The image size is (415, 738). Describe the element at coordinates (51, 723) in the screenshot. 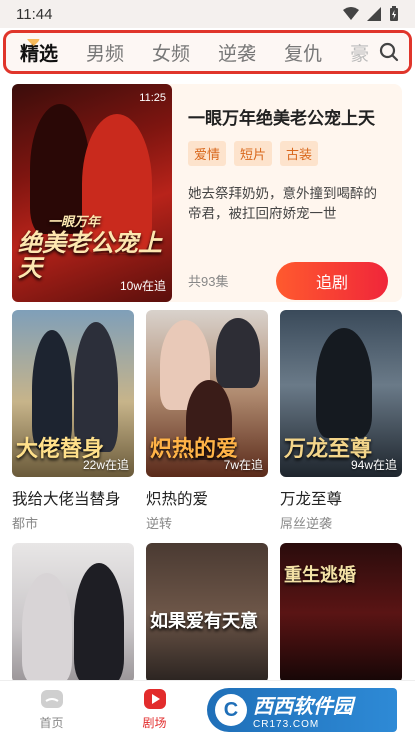

I see `nav-home-label: 首页` at that location.